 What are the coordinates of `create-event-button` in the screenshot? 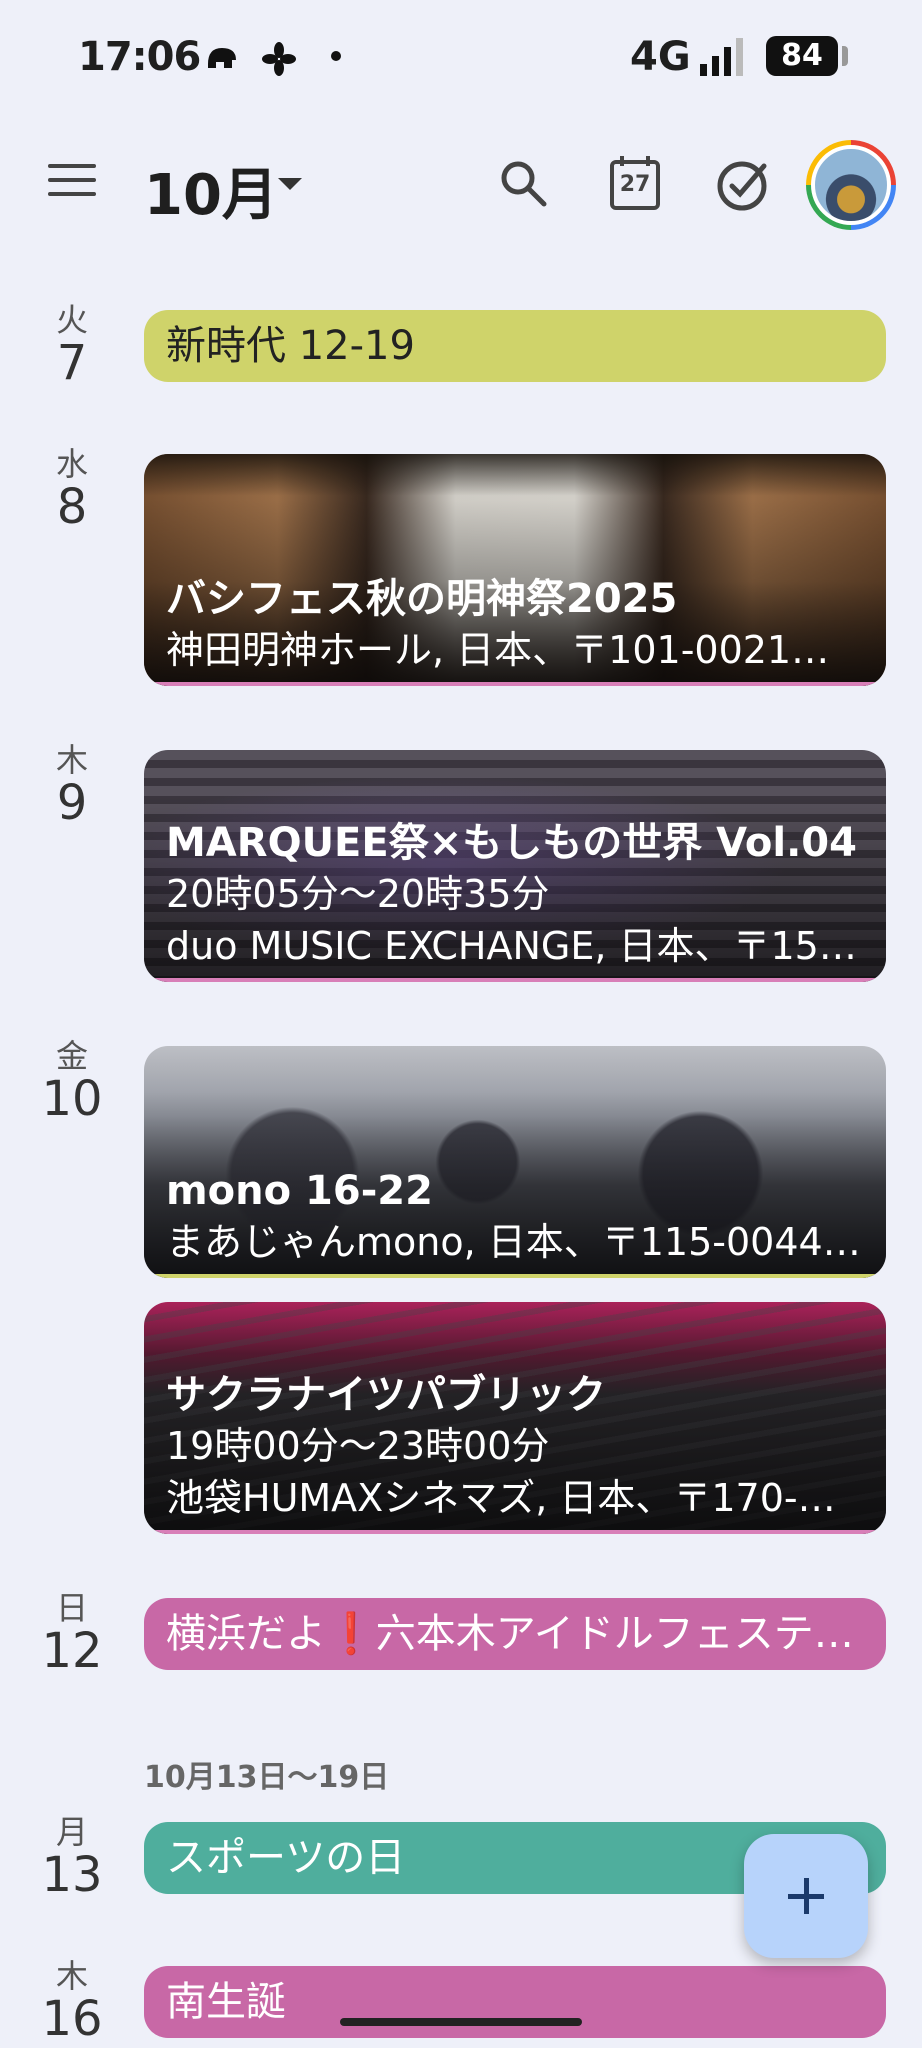 It's located at (806, 1896).